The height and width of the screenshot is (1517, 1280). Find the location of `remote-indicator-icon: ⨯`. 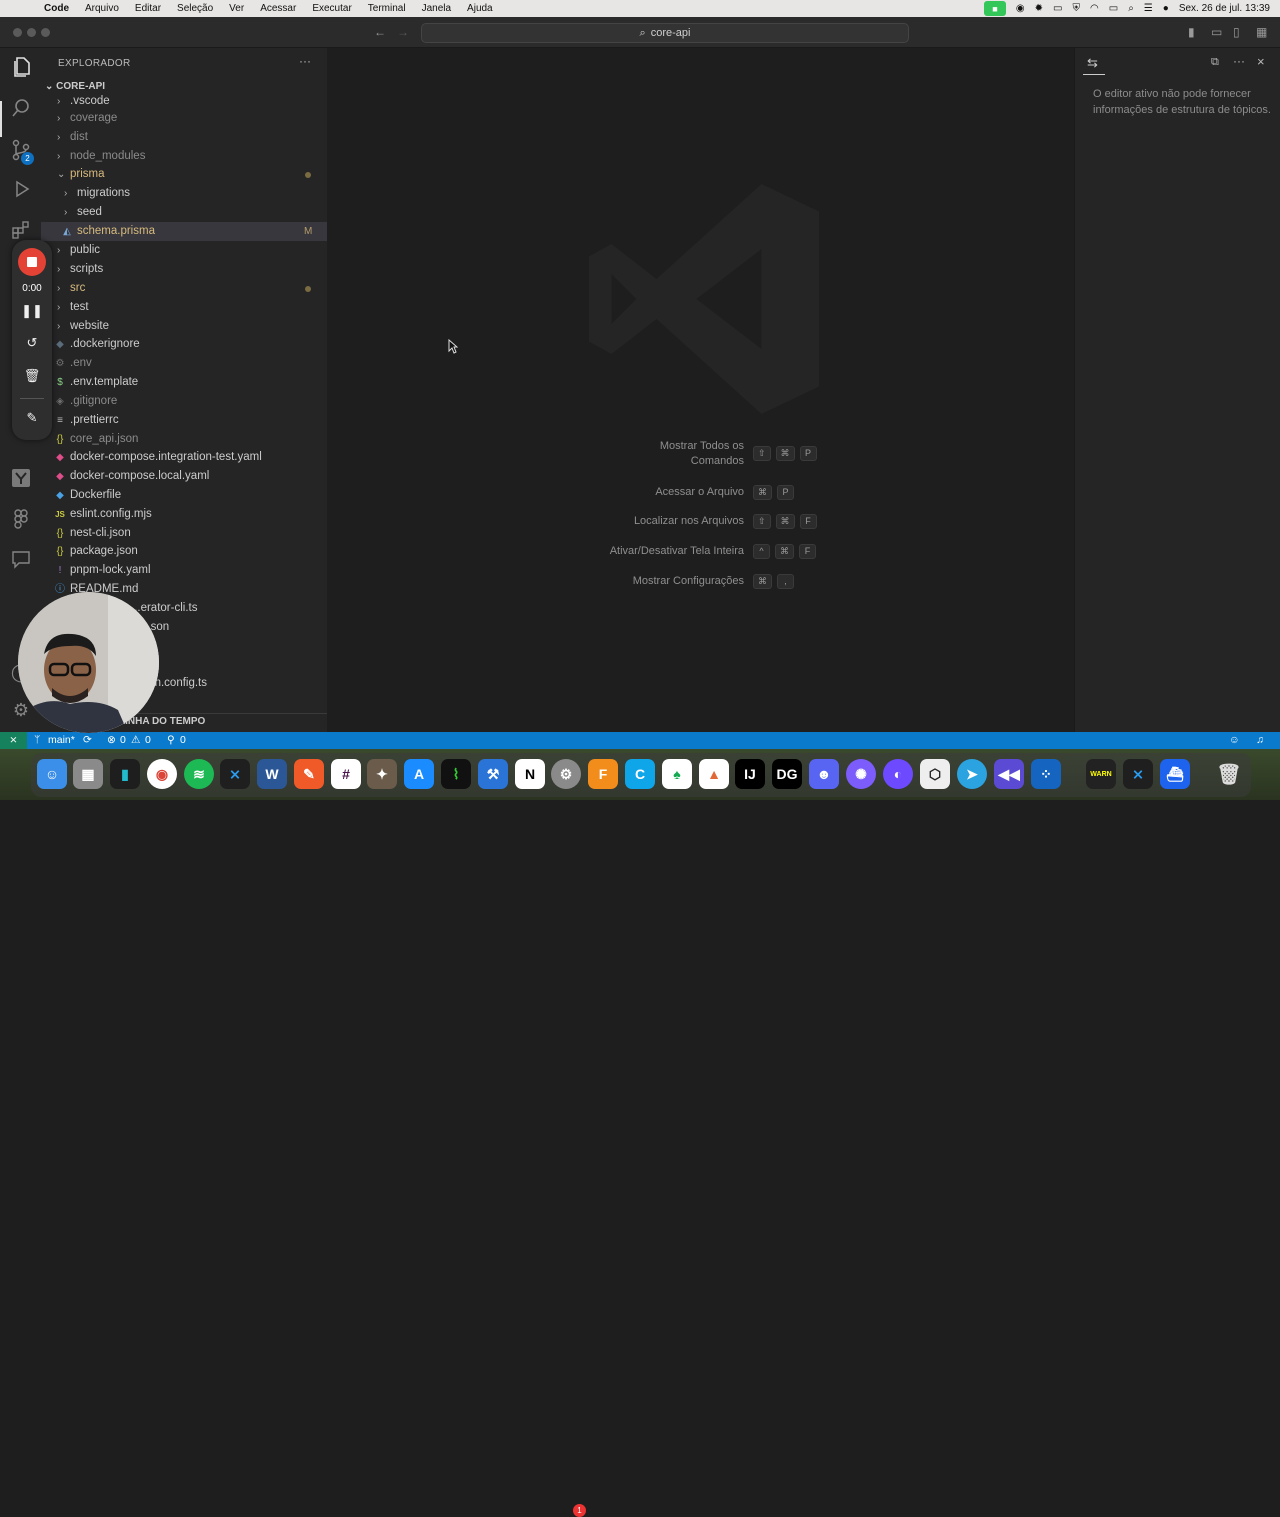

remote-indicator-icon: ⨯ is located at coordinates (13, 740).